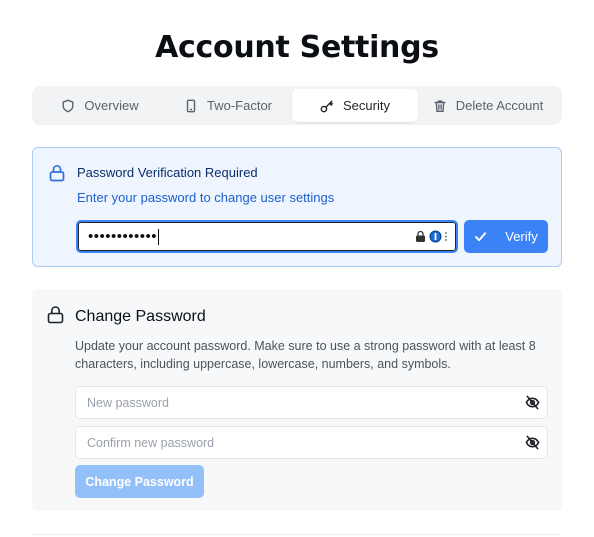 Image resolution: width=594 pixels, height=537 pixels. What do you see at coordinates (139, 481) in the screenshot?
I see `change-password-button: Change Password` at bounding box center [139, 481].